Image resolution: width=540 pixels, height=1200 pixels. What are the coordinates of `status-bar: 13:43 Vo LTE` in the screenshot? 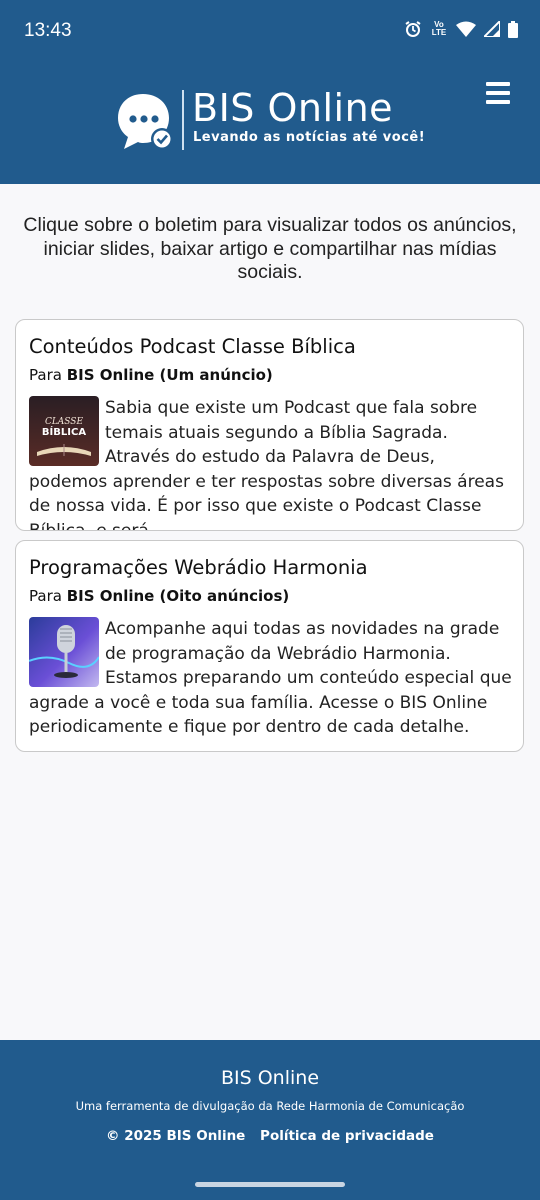 It's located at (270, 30).